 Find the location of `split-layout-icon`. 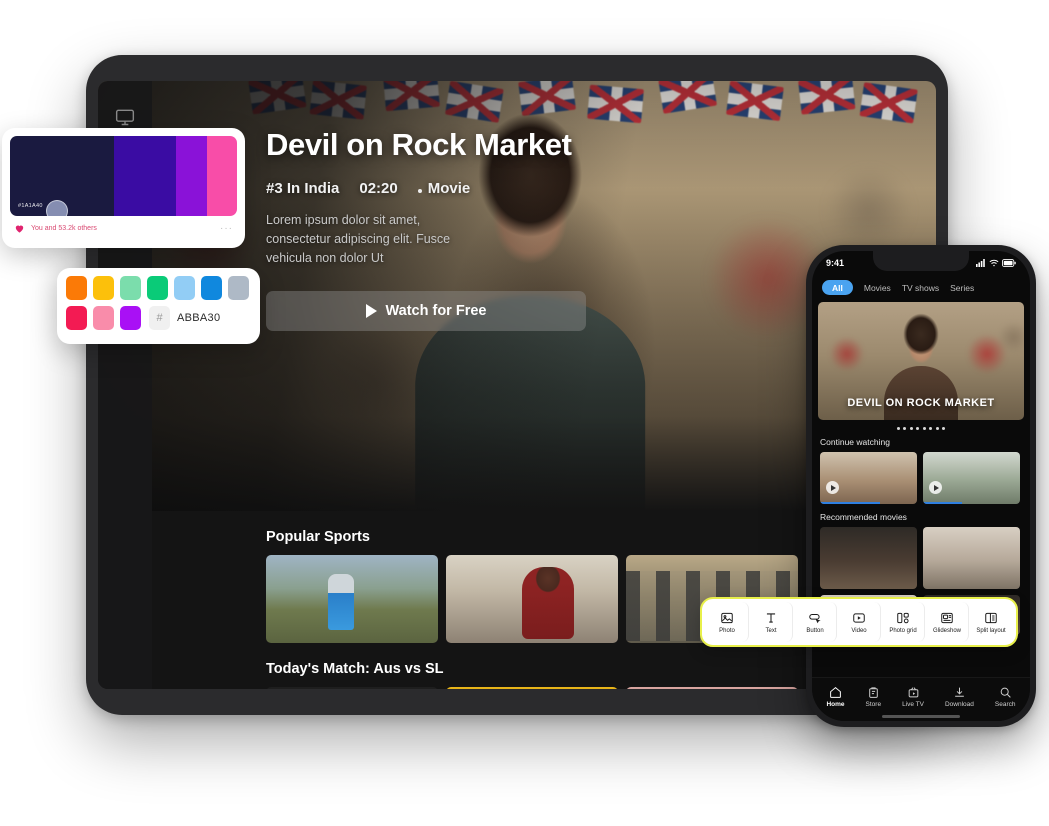

split-layout-icon is located at coordinates (991, 617).